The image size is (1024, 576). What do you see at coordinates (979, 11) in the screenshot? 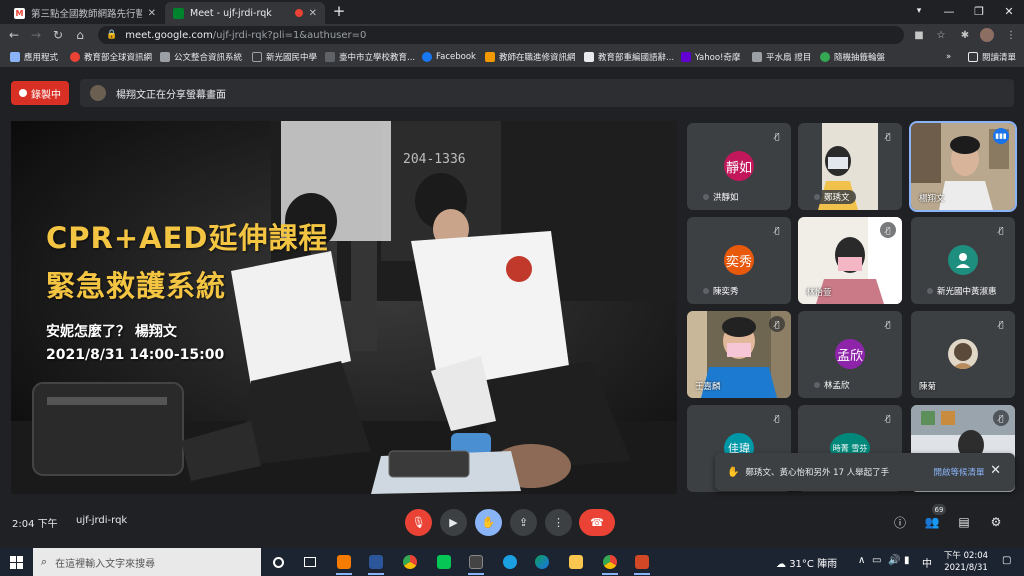
I see `restore-button: ❐` at bounding box center [979, 11].